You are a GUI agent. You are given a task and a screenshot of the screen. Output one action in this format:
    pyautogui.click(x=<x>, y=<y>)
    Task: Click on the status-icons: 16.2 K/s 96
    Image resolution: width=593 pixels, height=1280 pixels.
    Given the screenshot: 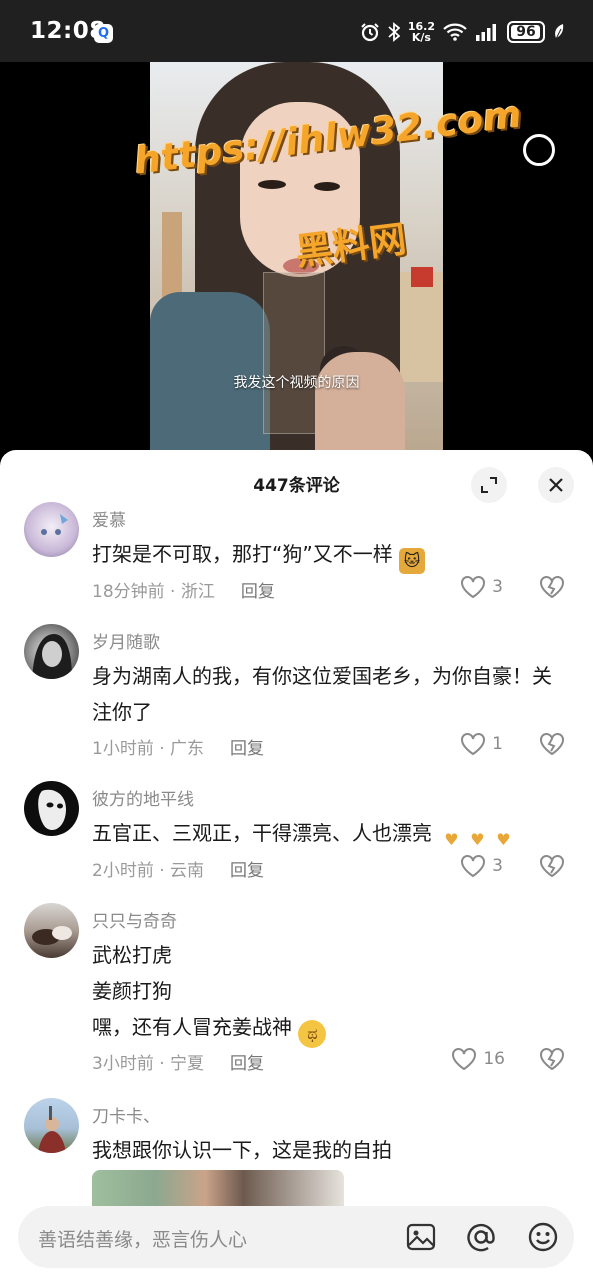 What is the action you would take?
    pyautogui.click(x=462, y=32)
    